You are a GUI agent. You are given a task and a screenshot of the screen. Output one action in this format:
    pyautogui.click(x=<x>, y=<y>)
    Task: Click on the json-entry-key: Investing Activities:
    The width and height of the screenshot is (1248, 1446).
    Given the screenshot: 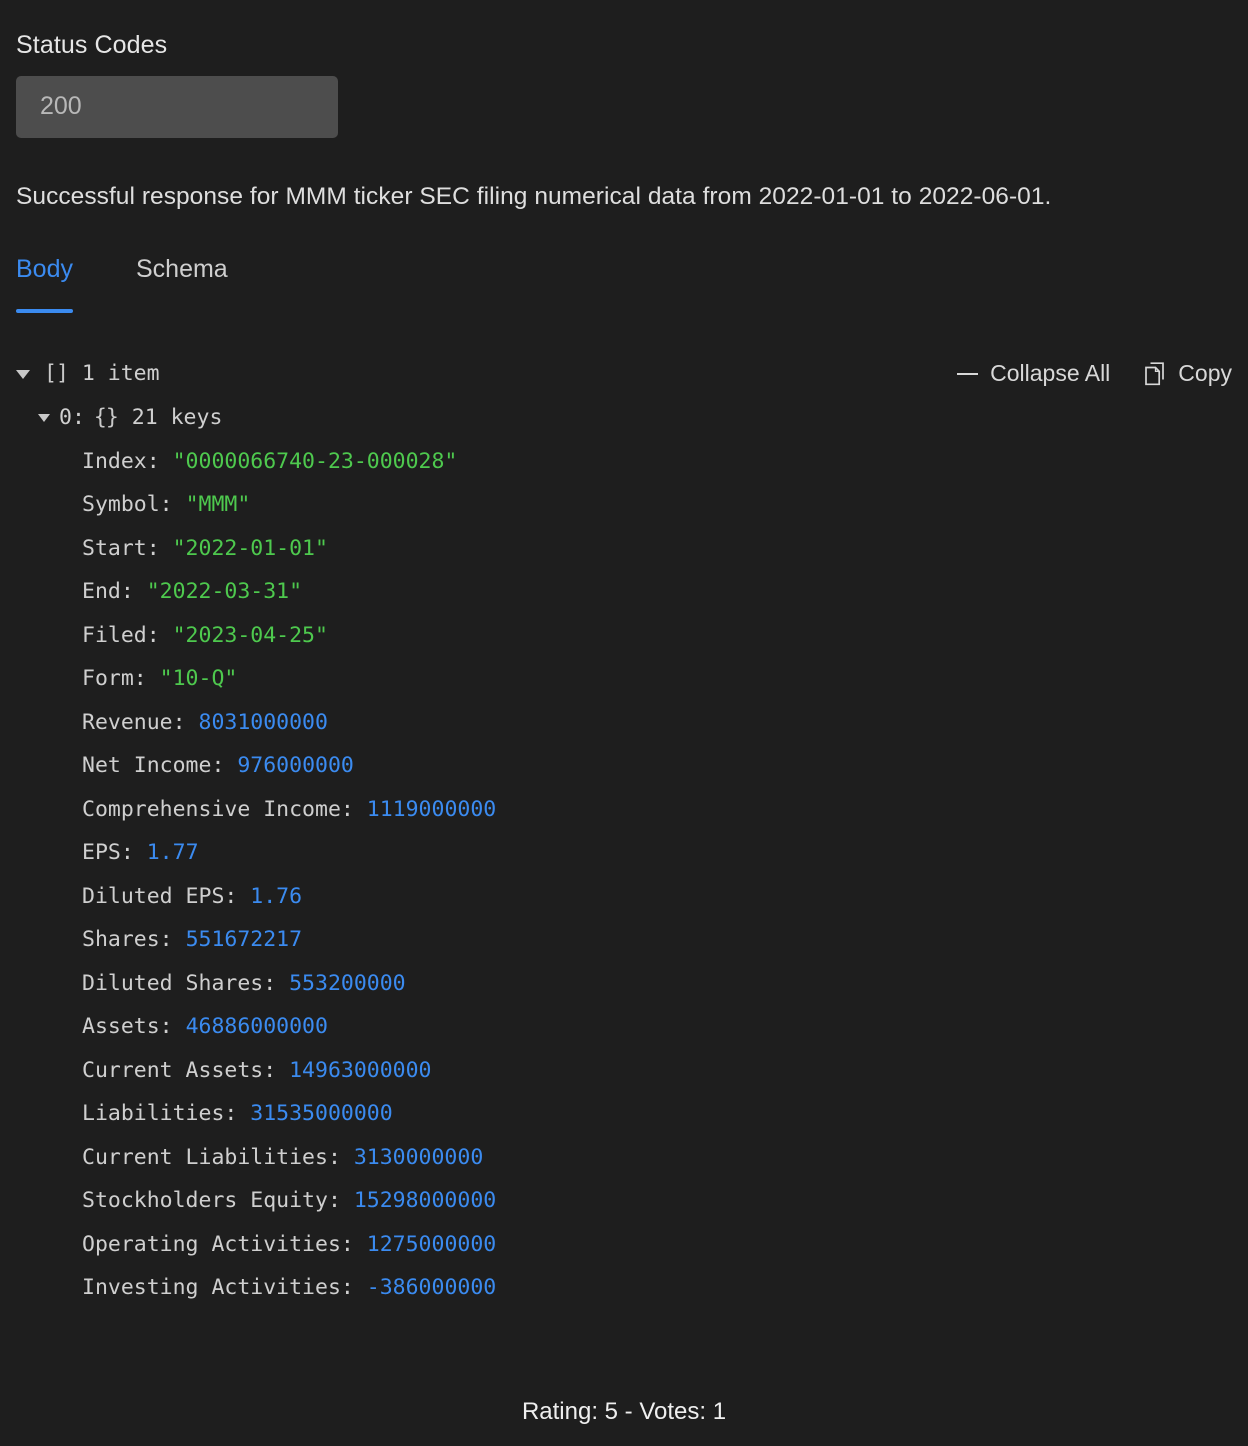 What is the action you would take?
    pyautogui.click(x=224, y=1288)
    